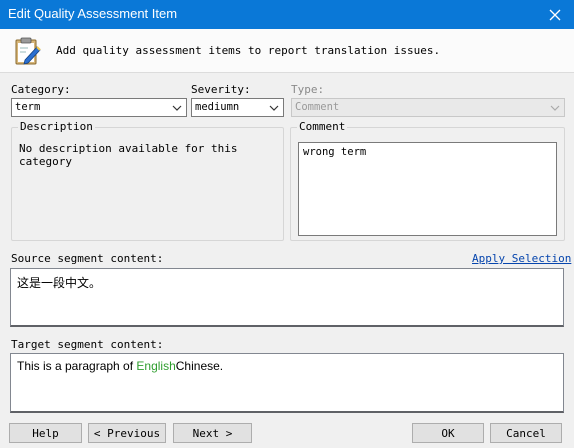 The height and width of the screenshot is (448, 574). I want to click on source-label: Source segment content:, so click(87, 258).